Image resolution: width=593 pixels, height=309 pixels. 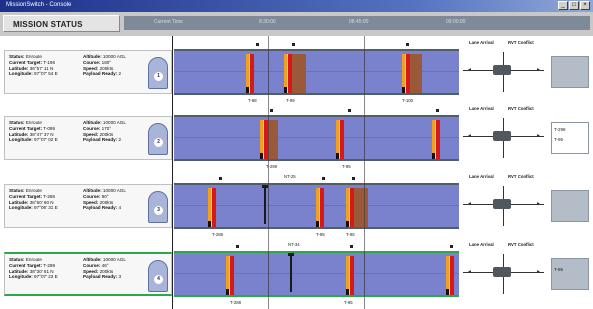 What do you see at coordinates (574, 5) in the screenshot?
I see `maximize-button: □` at bounding box center [574, 5].